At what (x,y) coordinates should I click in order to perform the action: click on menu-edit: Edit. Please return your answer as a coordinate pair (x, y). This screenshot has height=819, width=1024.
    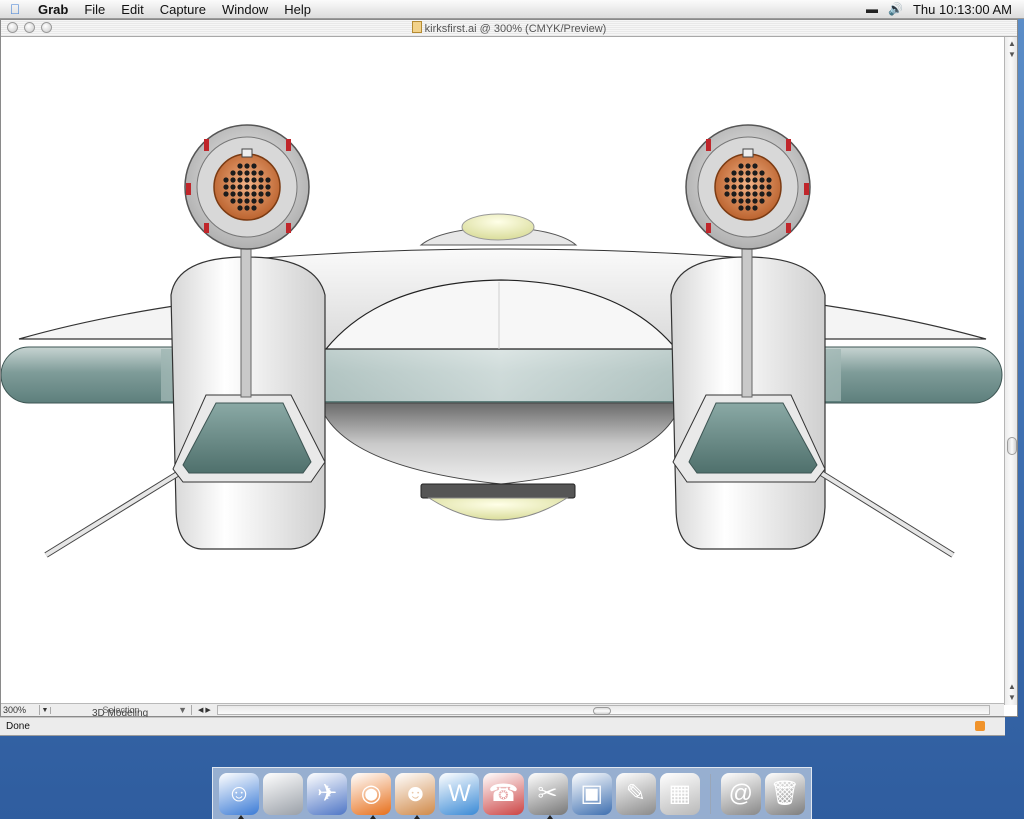
    Looking at the image, I should click on (132, 9).